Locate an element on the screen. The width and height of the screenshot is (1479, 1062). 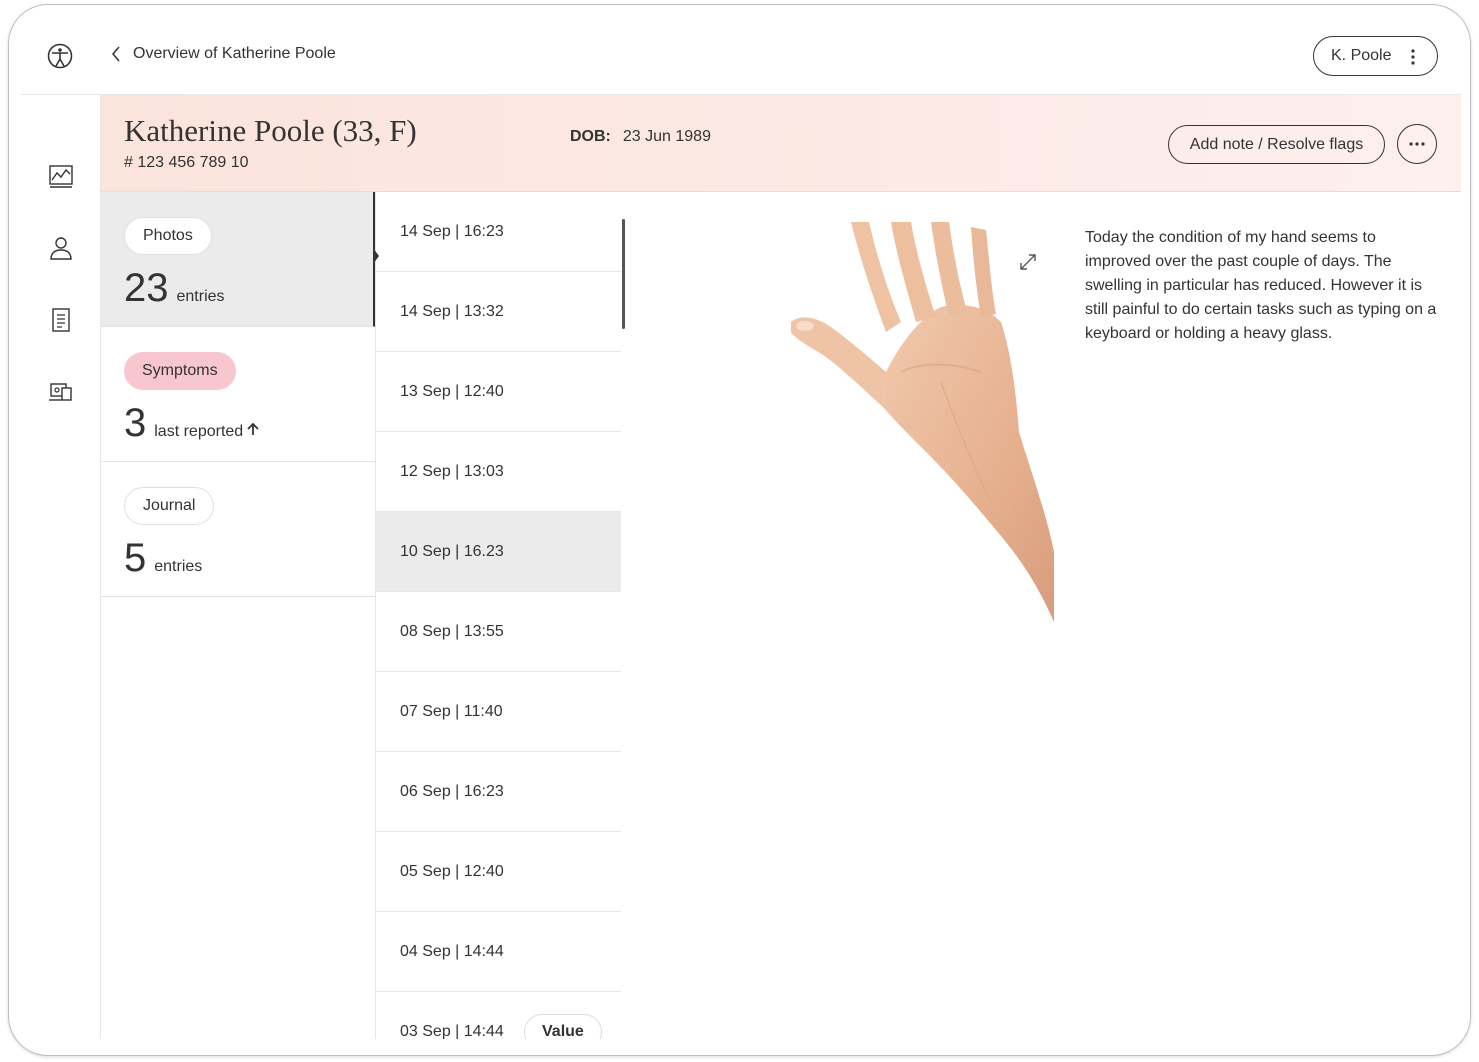
more-horizontal-icon is located at coordinates (1417, 144).